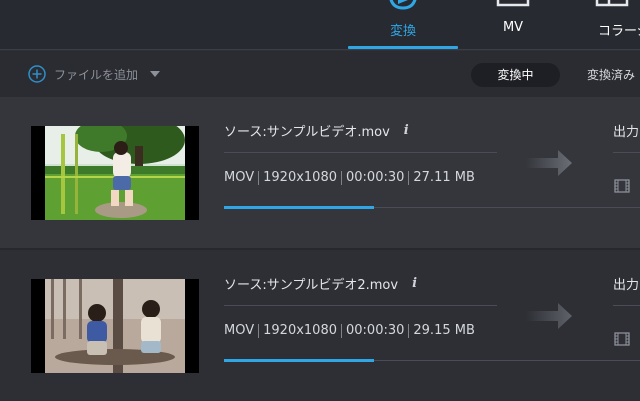 The height and width of the screenshot is (401, 640). Describe the element at coordinates (513, 27) in the screenshot. I see `tab-mv-label: MV` at that location.